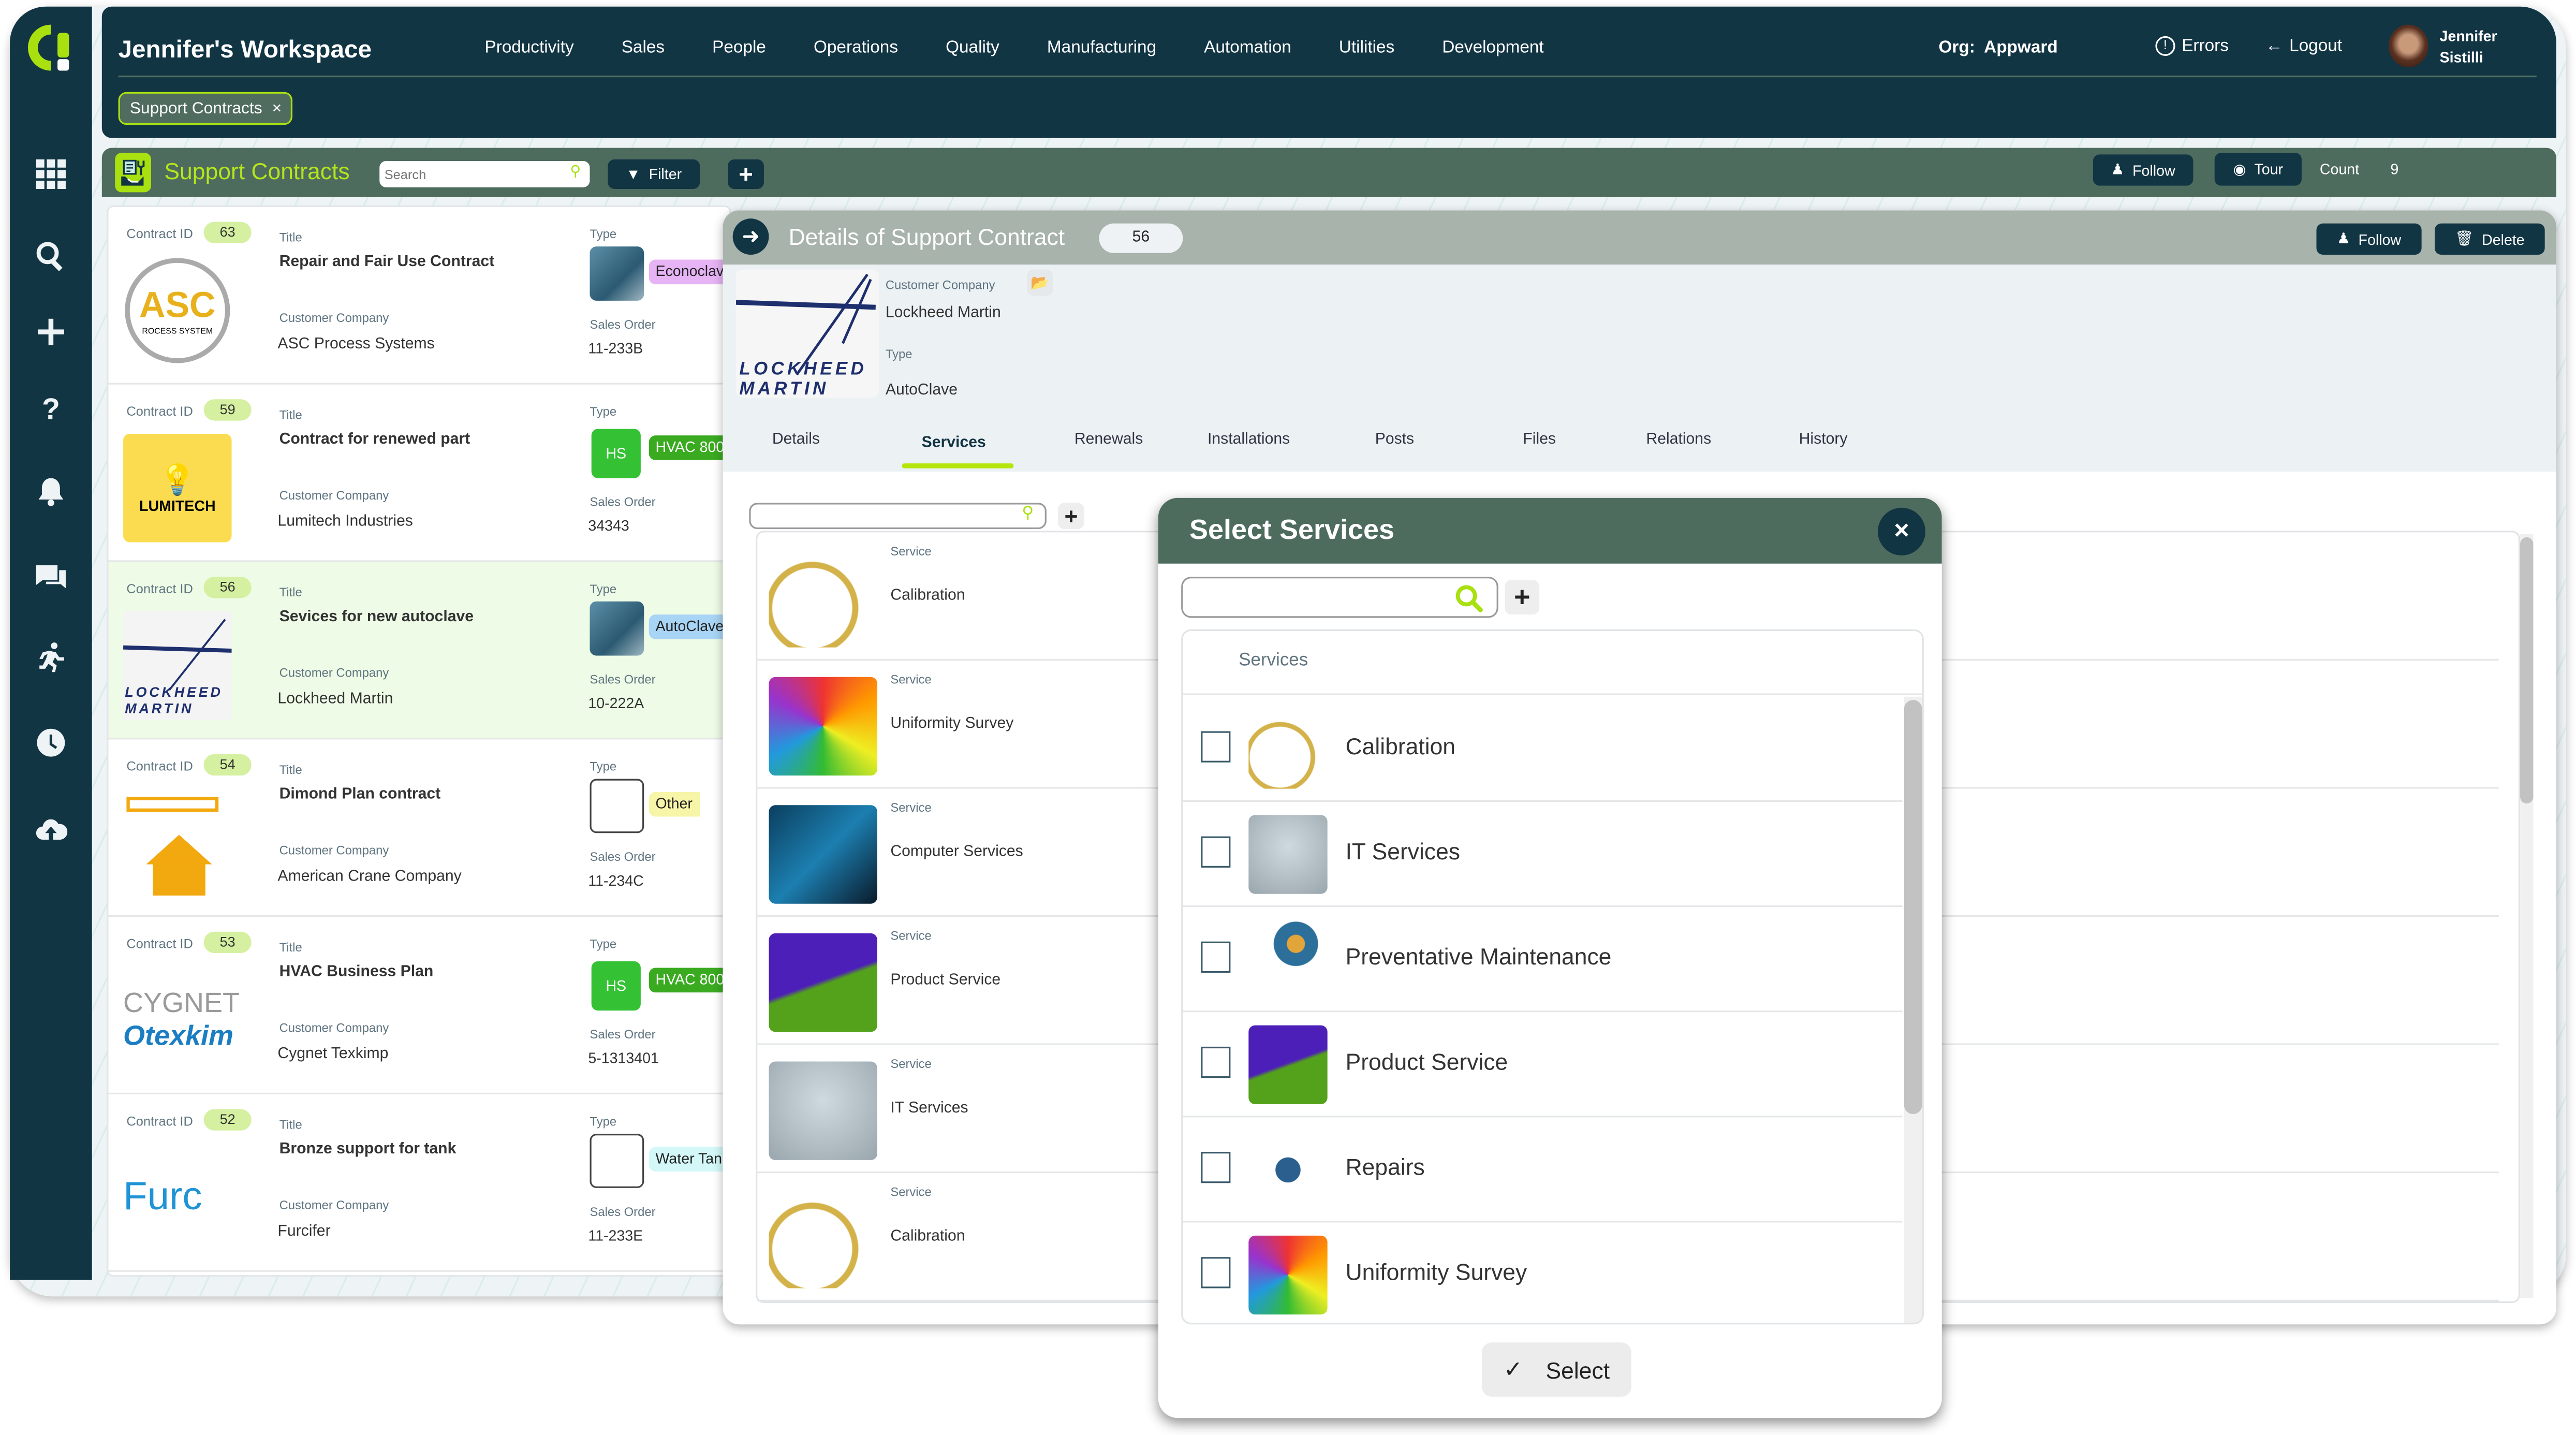 The width and height of the screenshot is (2576, 1435). I want to click on contract-id-label: Contract ID, so click(160, 766).